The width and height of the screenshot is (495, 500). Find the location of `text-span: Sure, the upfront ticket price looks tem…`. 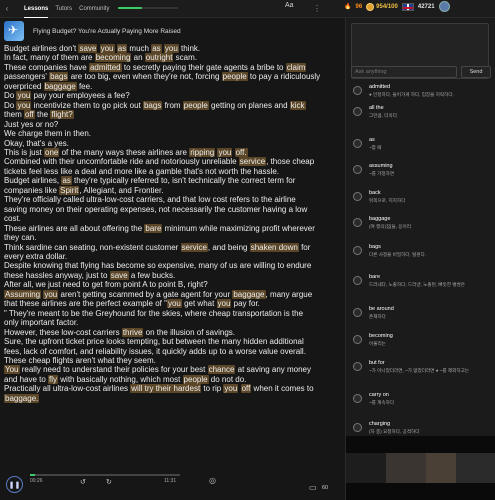

text-span: Sure, the upfront ticket price looks tem… is located at coordinates (154, 341).